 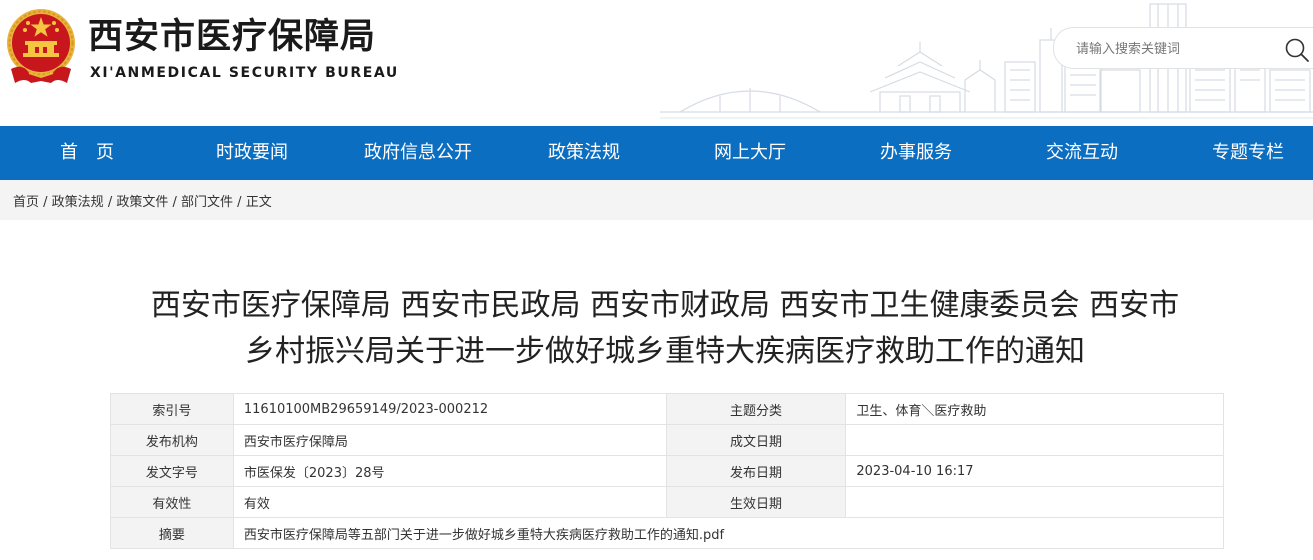 What do you see at coordinates (449, 409) in the screenshot?
I see `index-value: 11610100MB29659149/2023-000212` at bounding box center [449, 409].